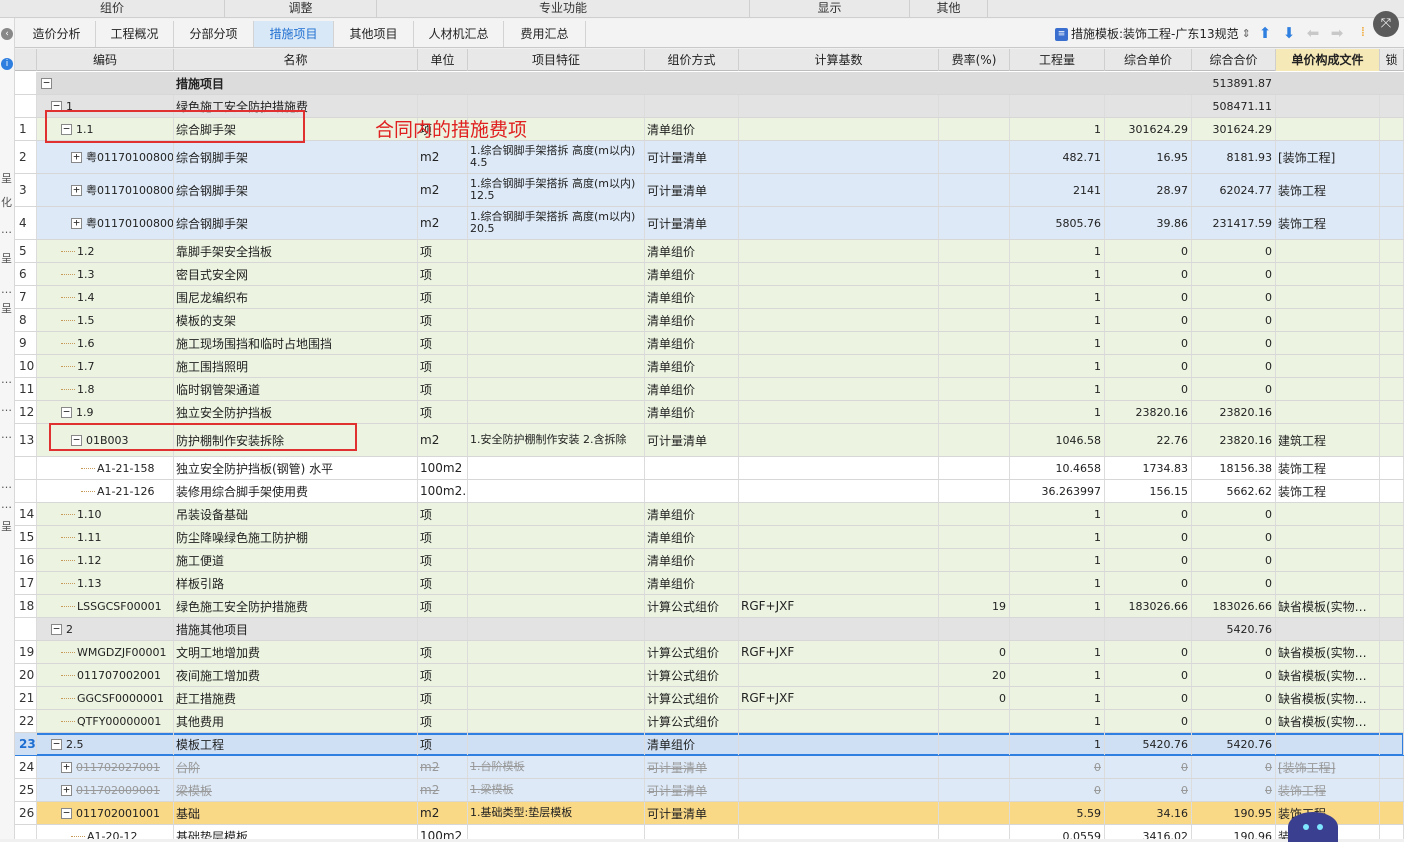 Image resolution: width=1404 pixels, height=842 pixels. Describe the element at coordinates (1234, 83) in the screenshot. I see `cell-total-price: 513891.87` at that location.